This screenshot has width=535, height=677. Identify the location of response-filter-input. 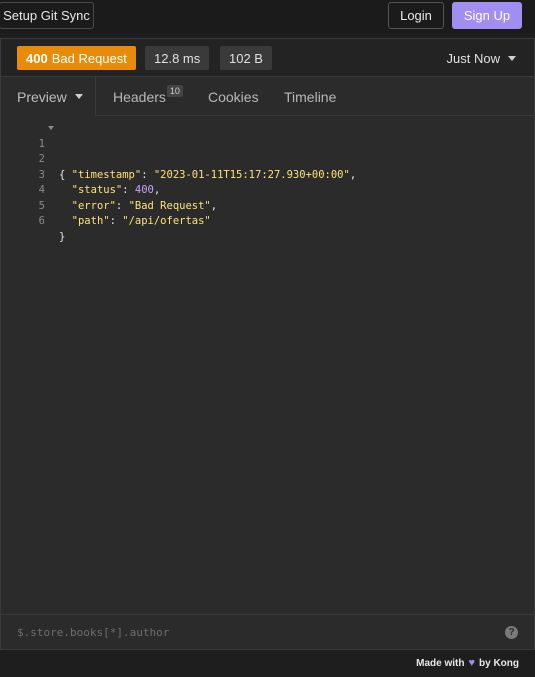
(252, 632).